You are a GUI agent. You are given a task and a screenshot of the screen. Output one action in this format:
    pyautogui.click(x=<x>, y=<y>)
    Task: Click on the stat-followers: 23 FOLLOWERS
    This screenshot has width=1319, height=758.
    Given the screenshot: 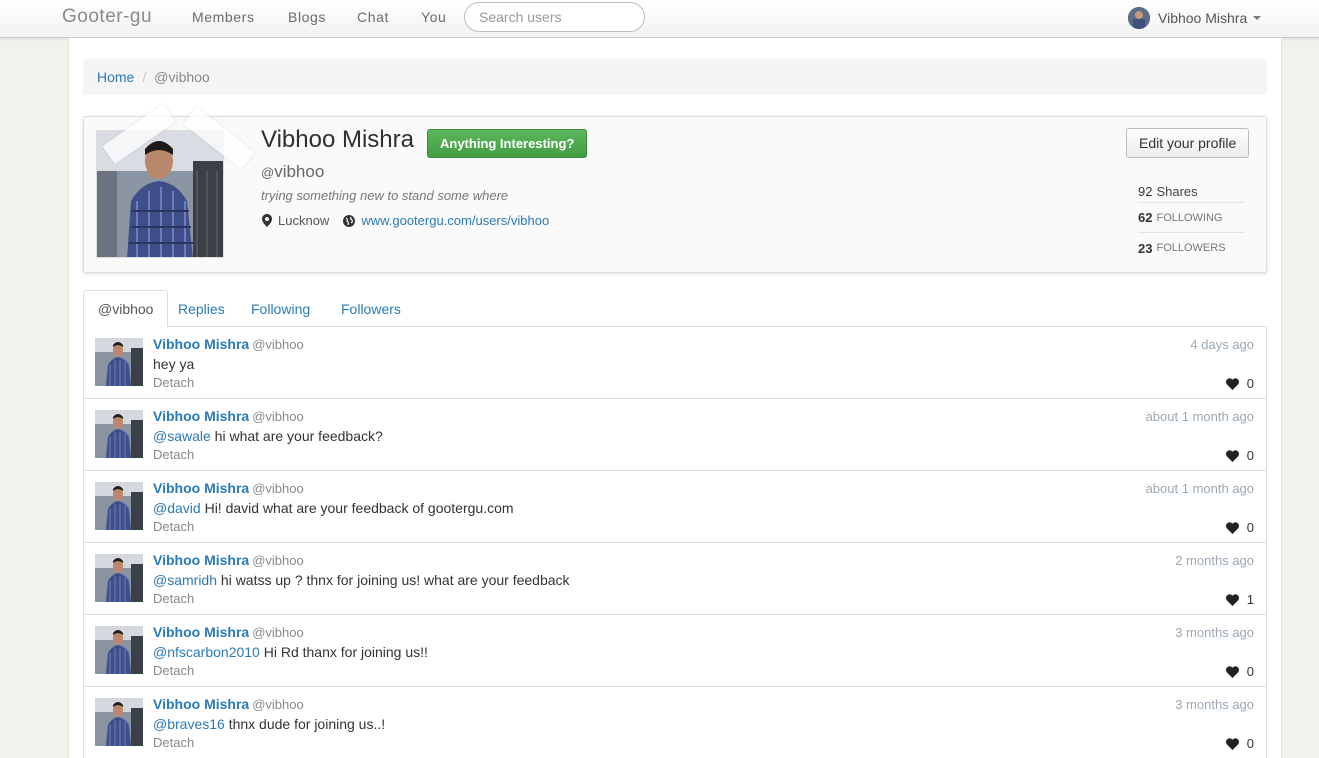 What is the action you would take?
    pyautogui.click(x=1191, y=248)
    